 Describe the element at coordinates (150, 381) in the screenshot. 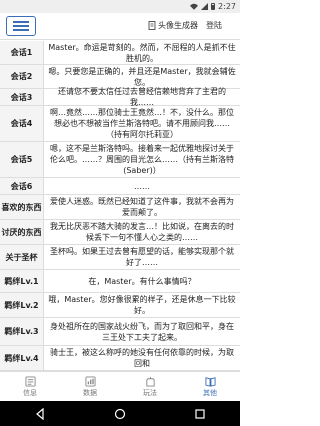

I see `play-icon` at that location.